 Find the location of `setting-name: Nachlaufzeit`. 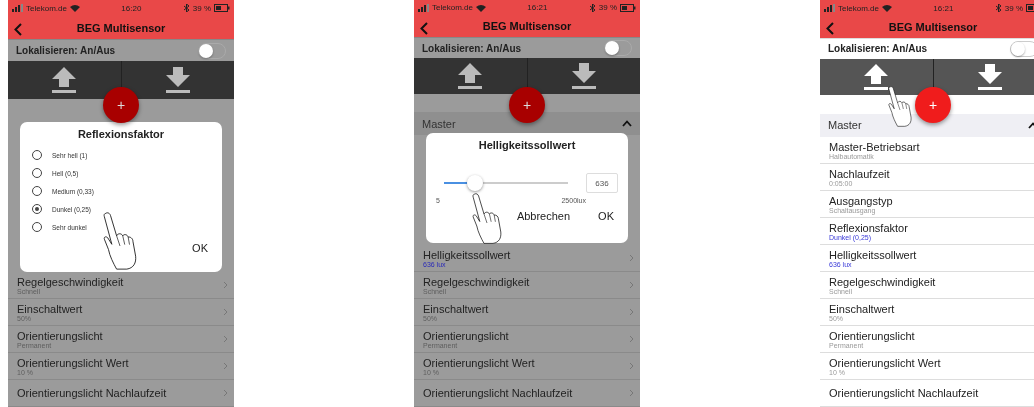

setting-name: Nachlaufzeit is located at coordinates (859, 173).